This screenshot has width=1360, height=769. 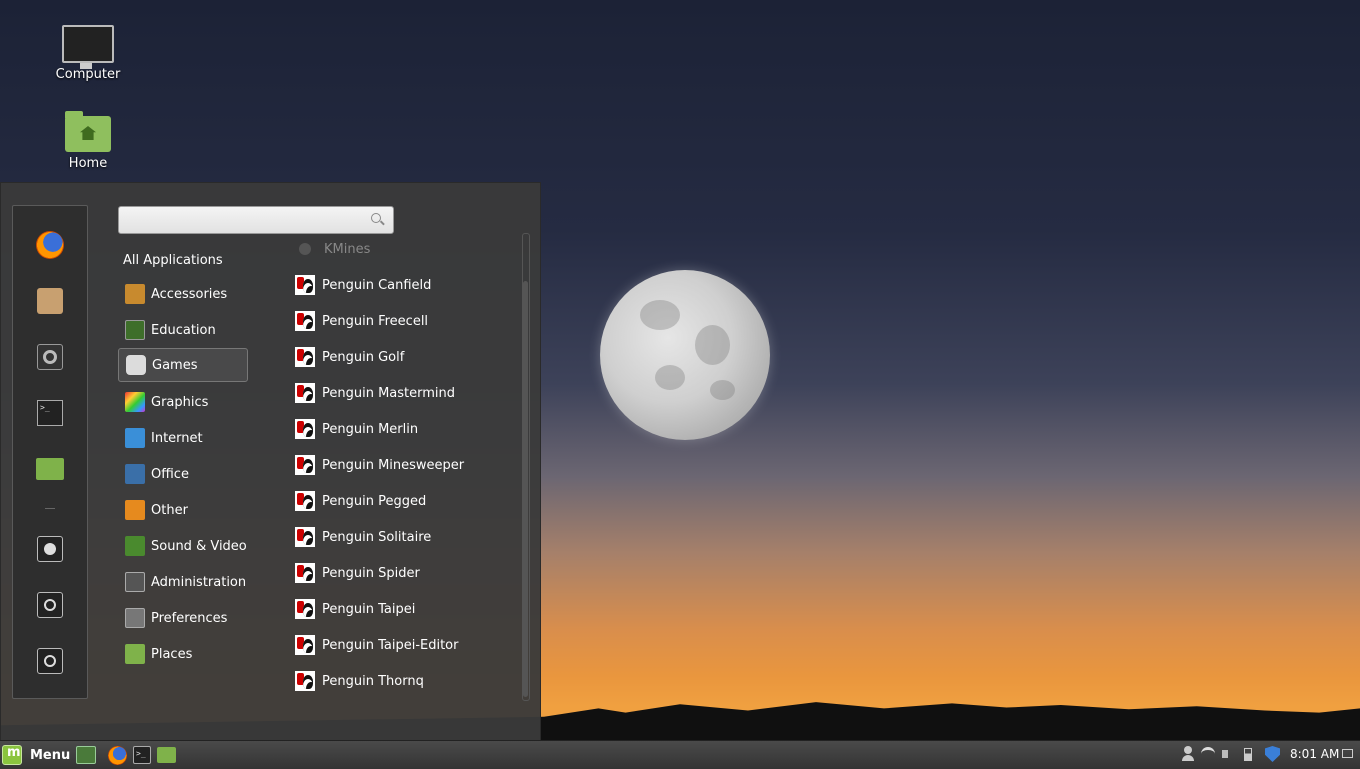 I want to click on category-graphics: Graphics, so click(x=183, y=402).